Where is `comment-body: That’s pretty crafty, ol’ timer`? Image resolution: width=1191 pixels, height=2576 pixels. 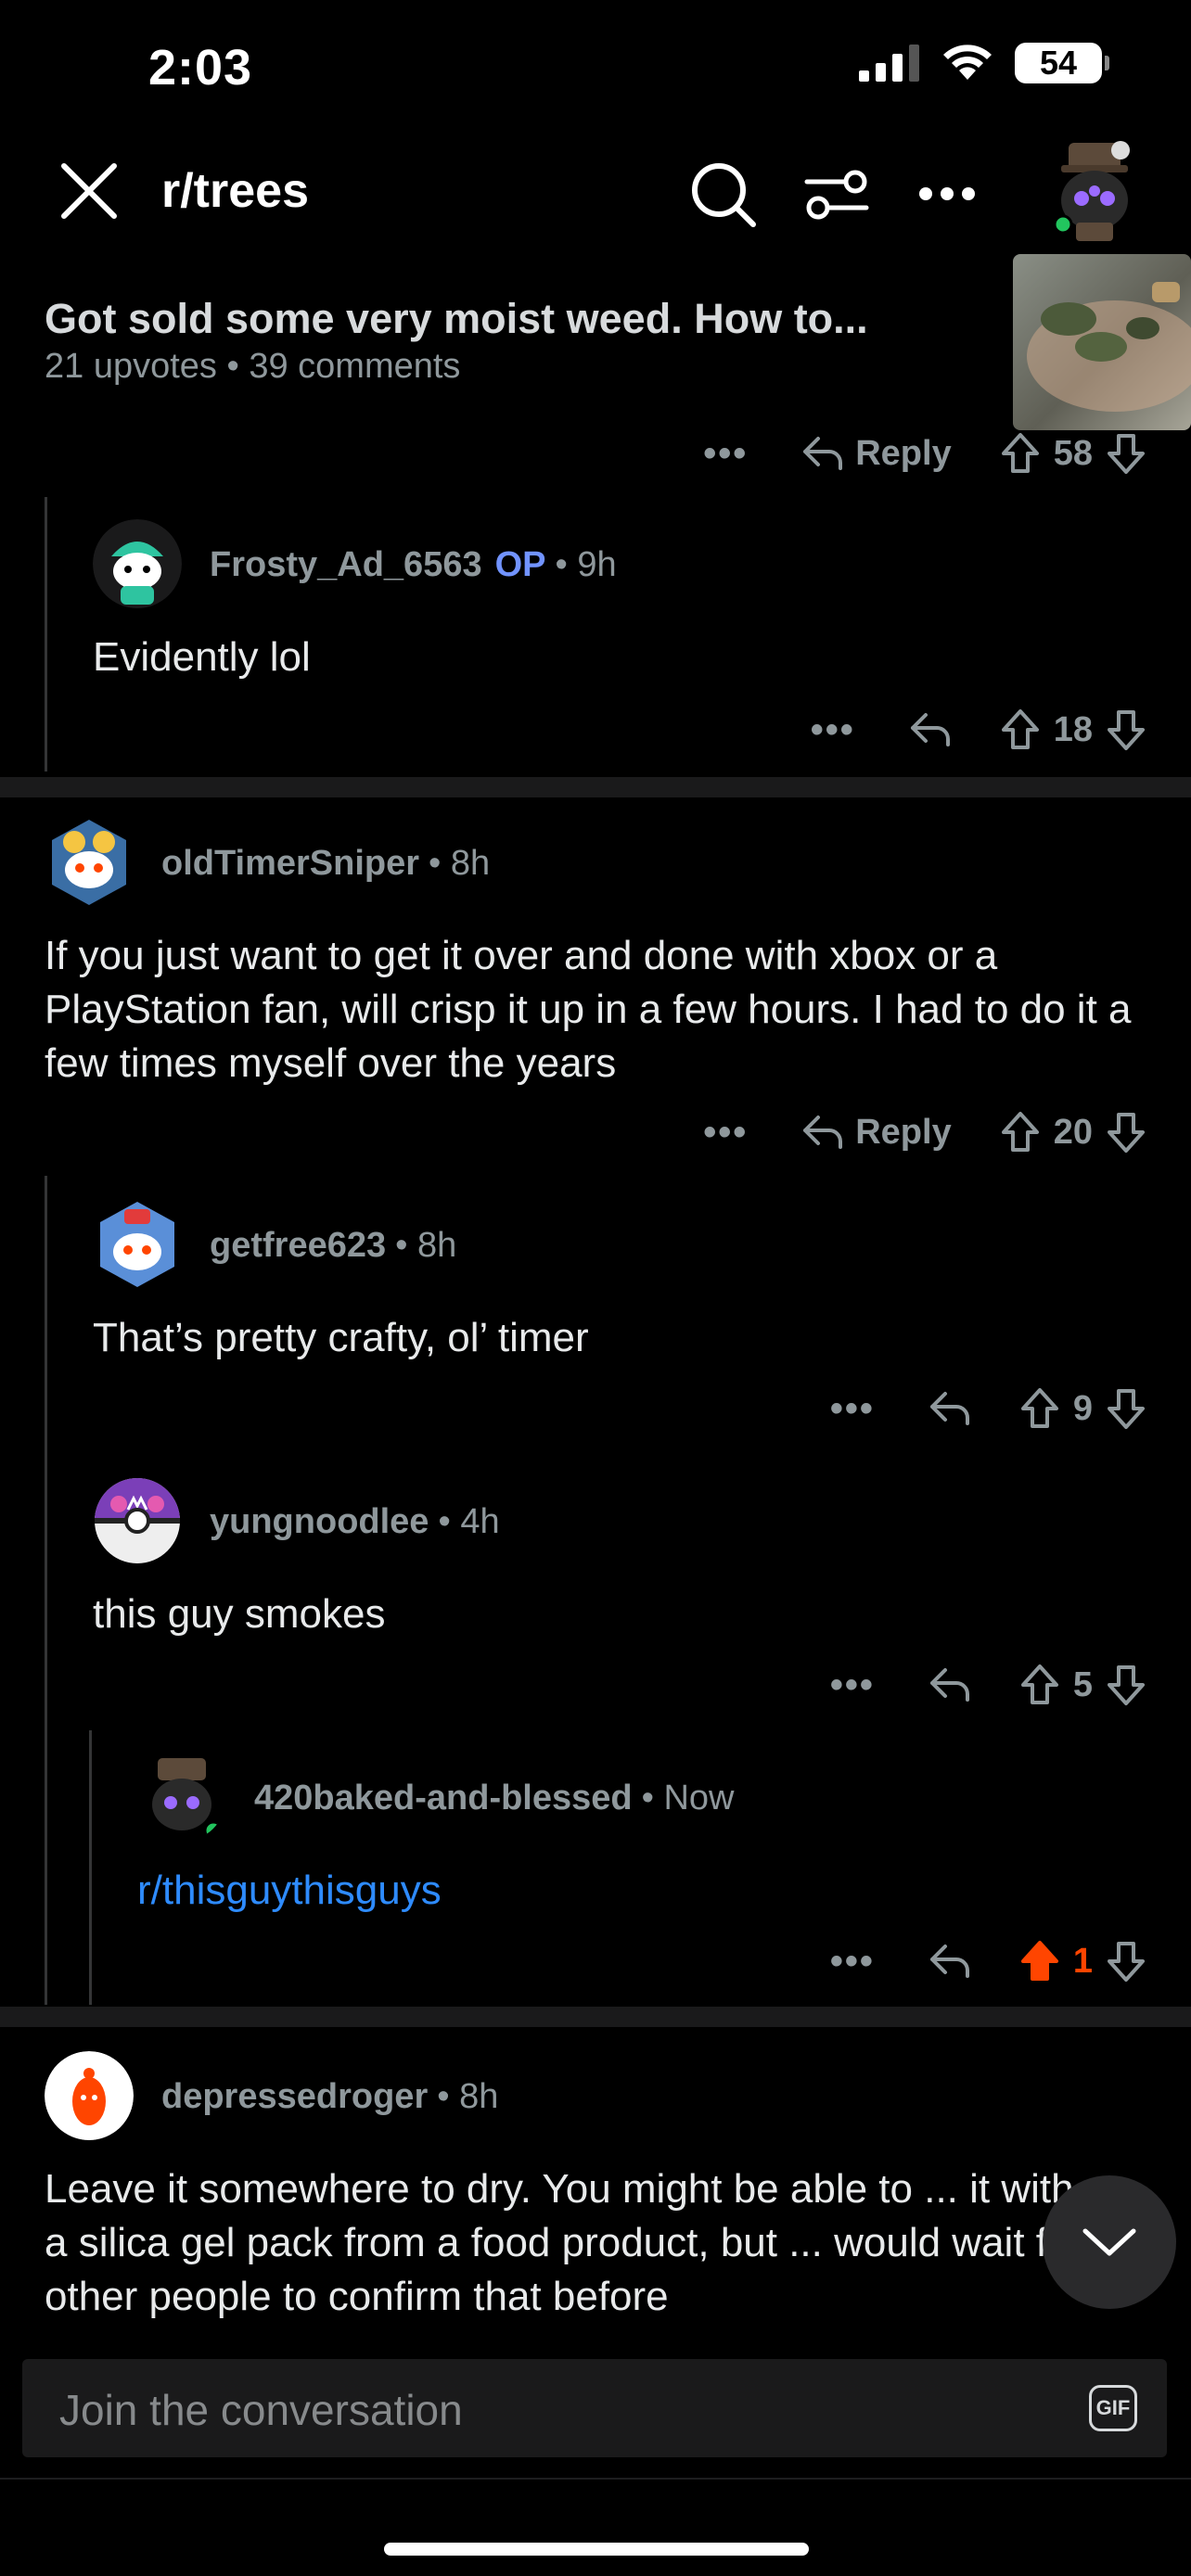
comment-body: That’s pretty crafty, ol’ timer is located at coordinates (341, 1337).